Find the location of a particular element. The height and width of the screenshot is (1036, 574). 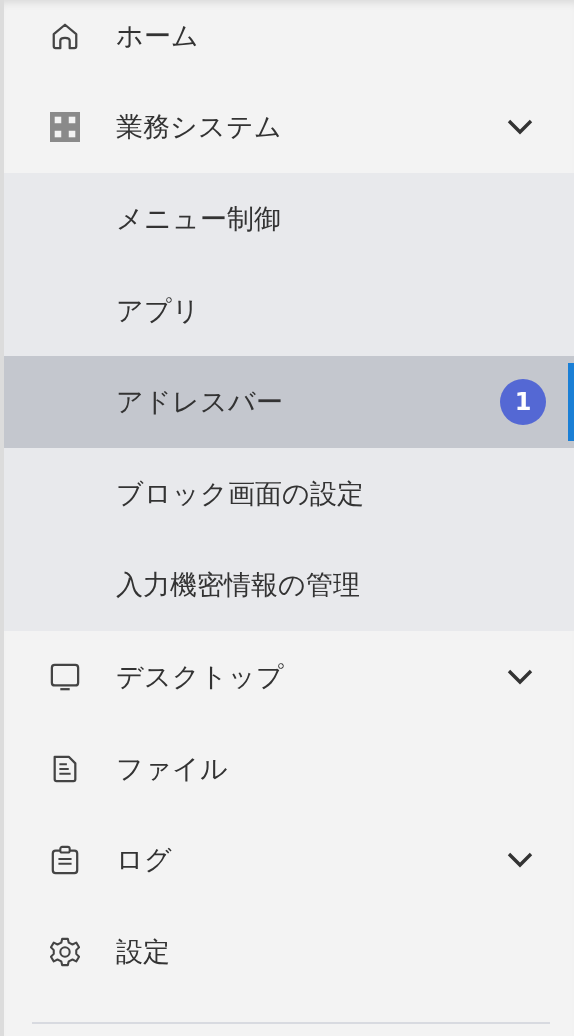

settings-icon is located at coordinates (65, 951).